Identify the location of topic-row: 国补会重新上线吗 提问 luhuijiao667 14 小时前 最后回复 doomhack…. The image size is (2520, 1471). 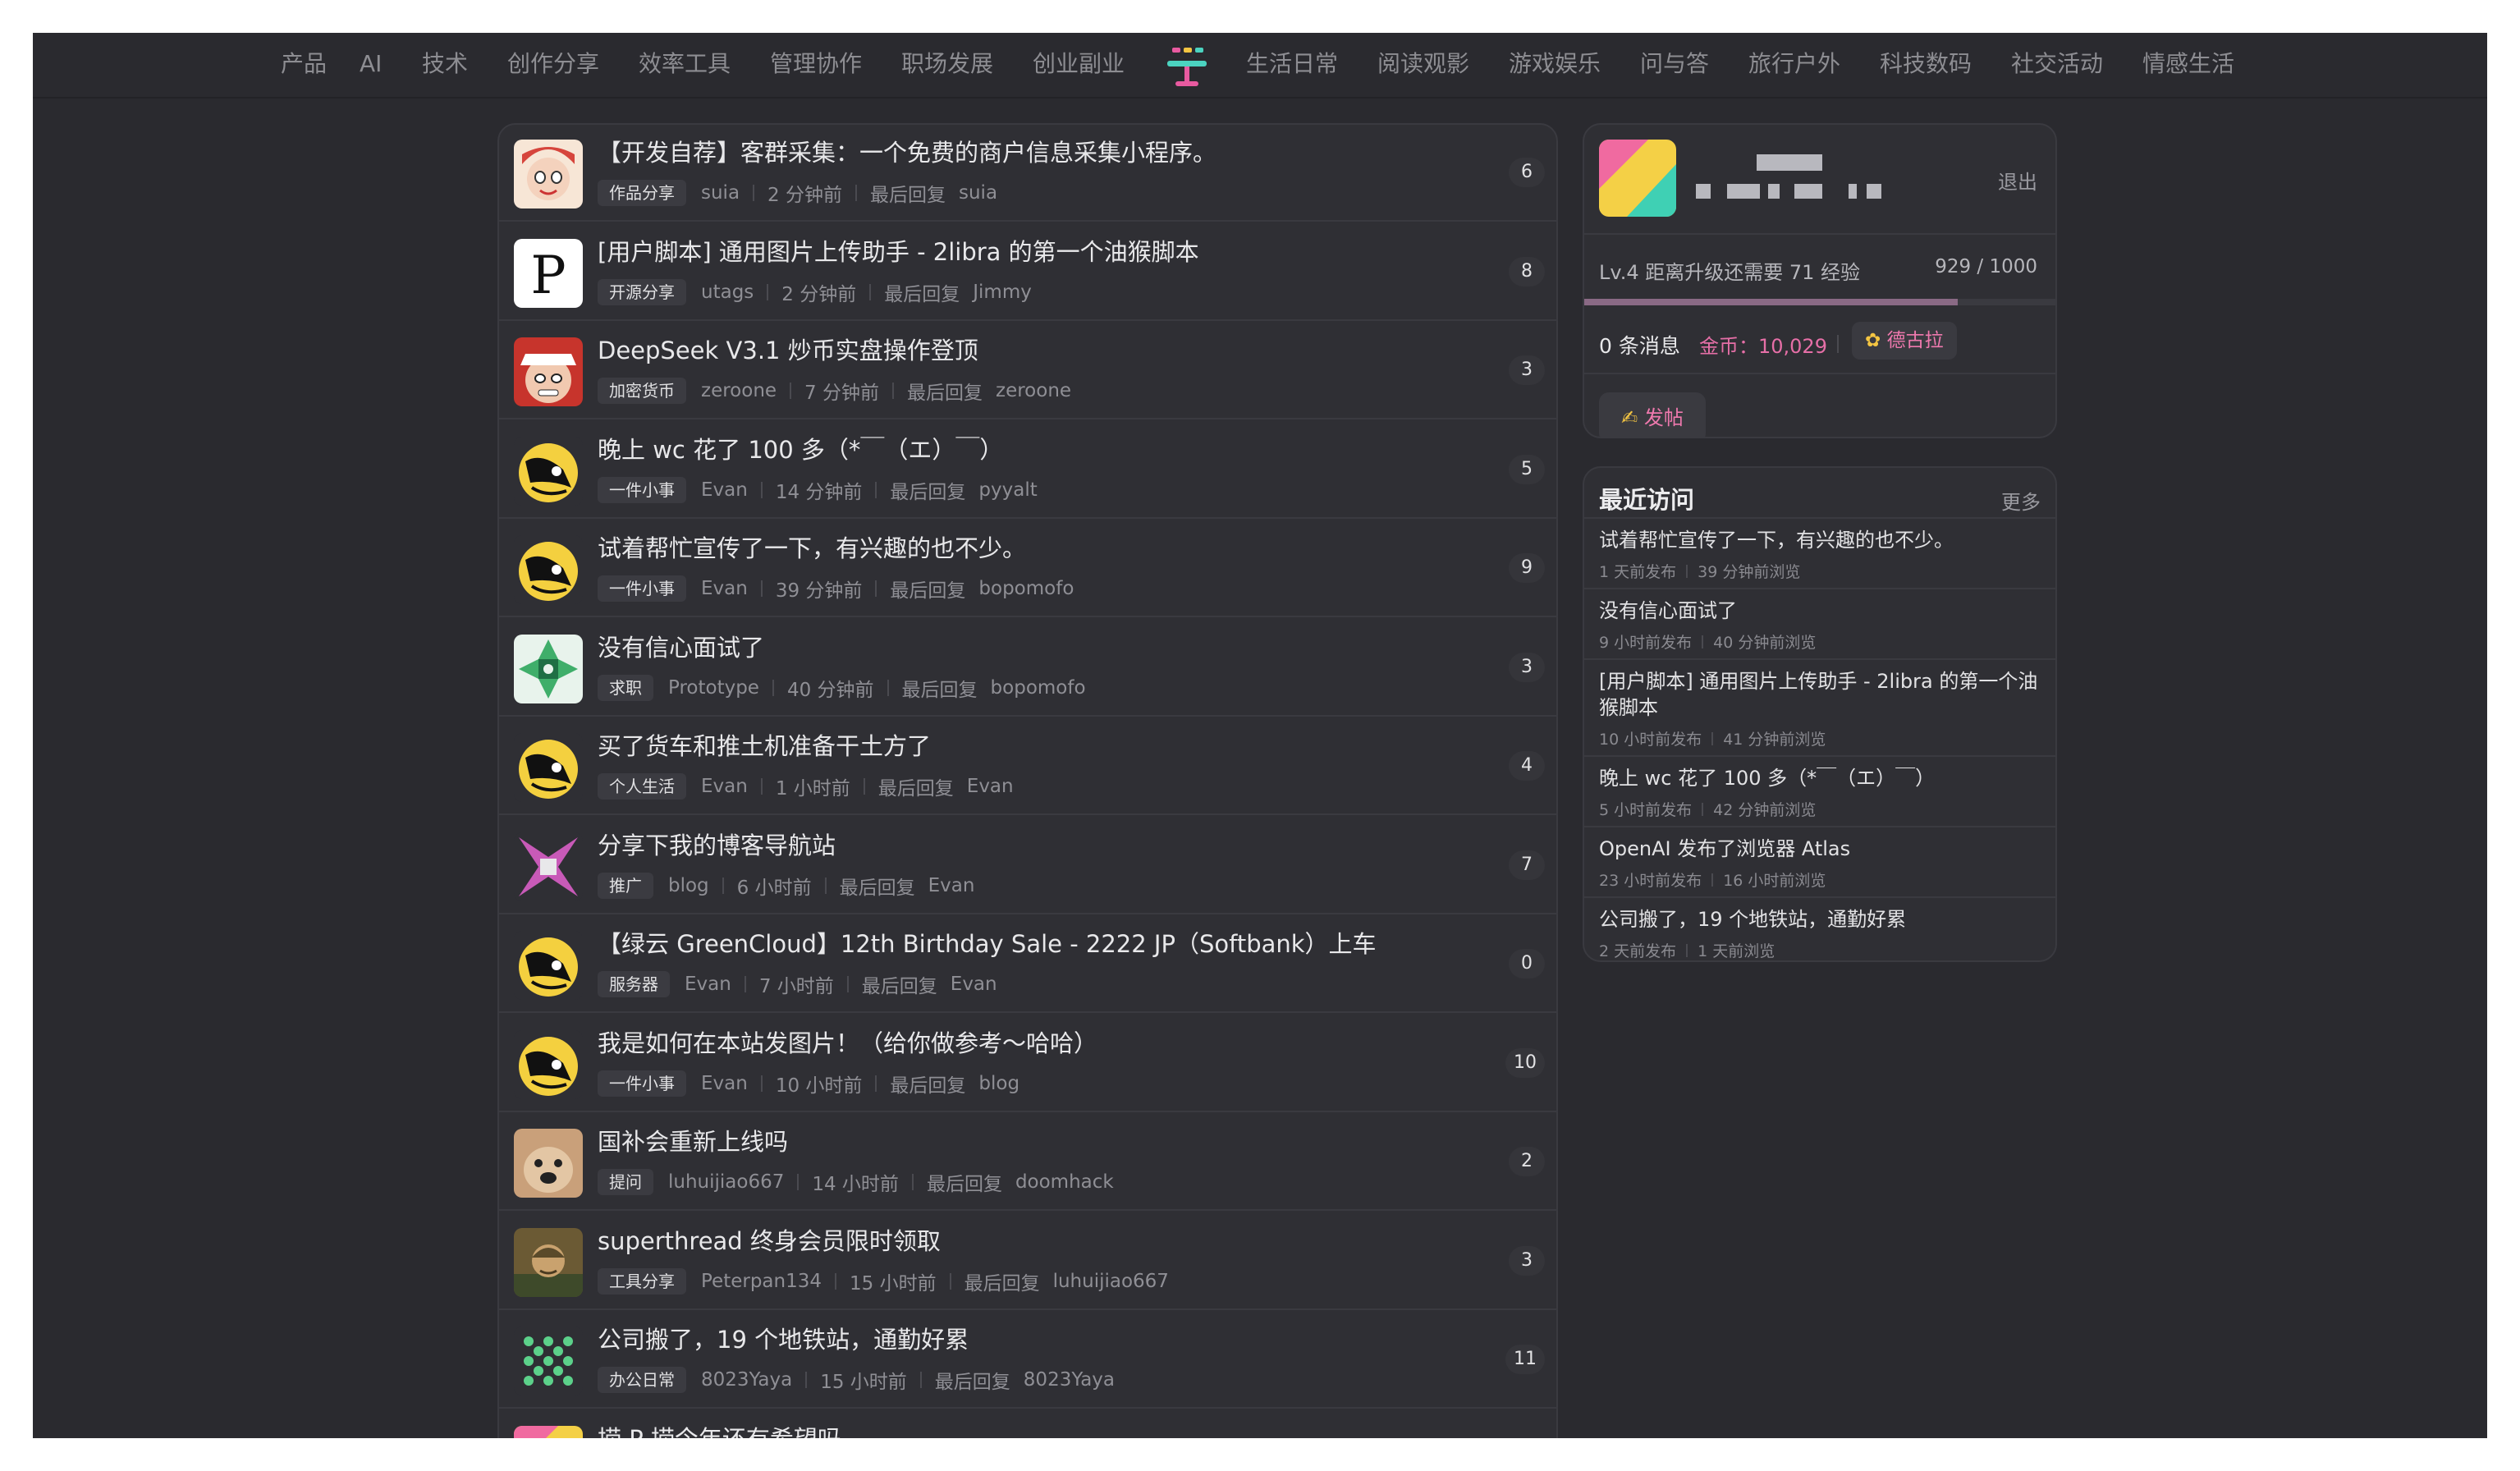
(1027, 1163).